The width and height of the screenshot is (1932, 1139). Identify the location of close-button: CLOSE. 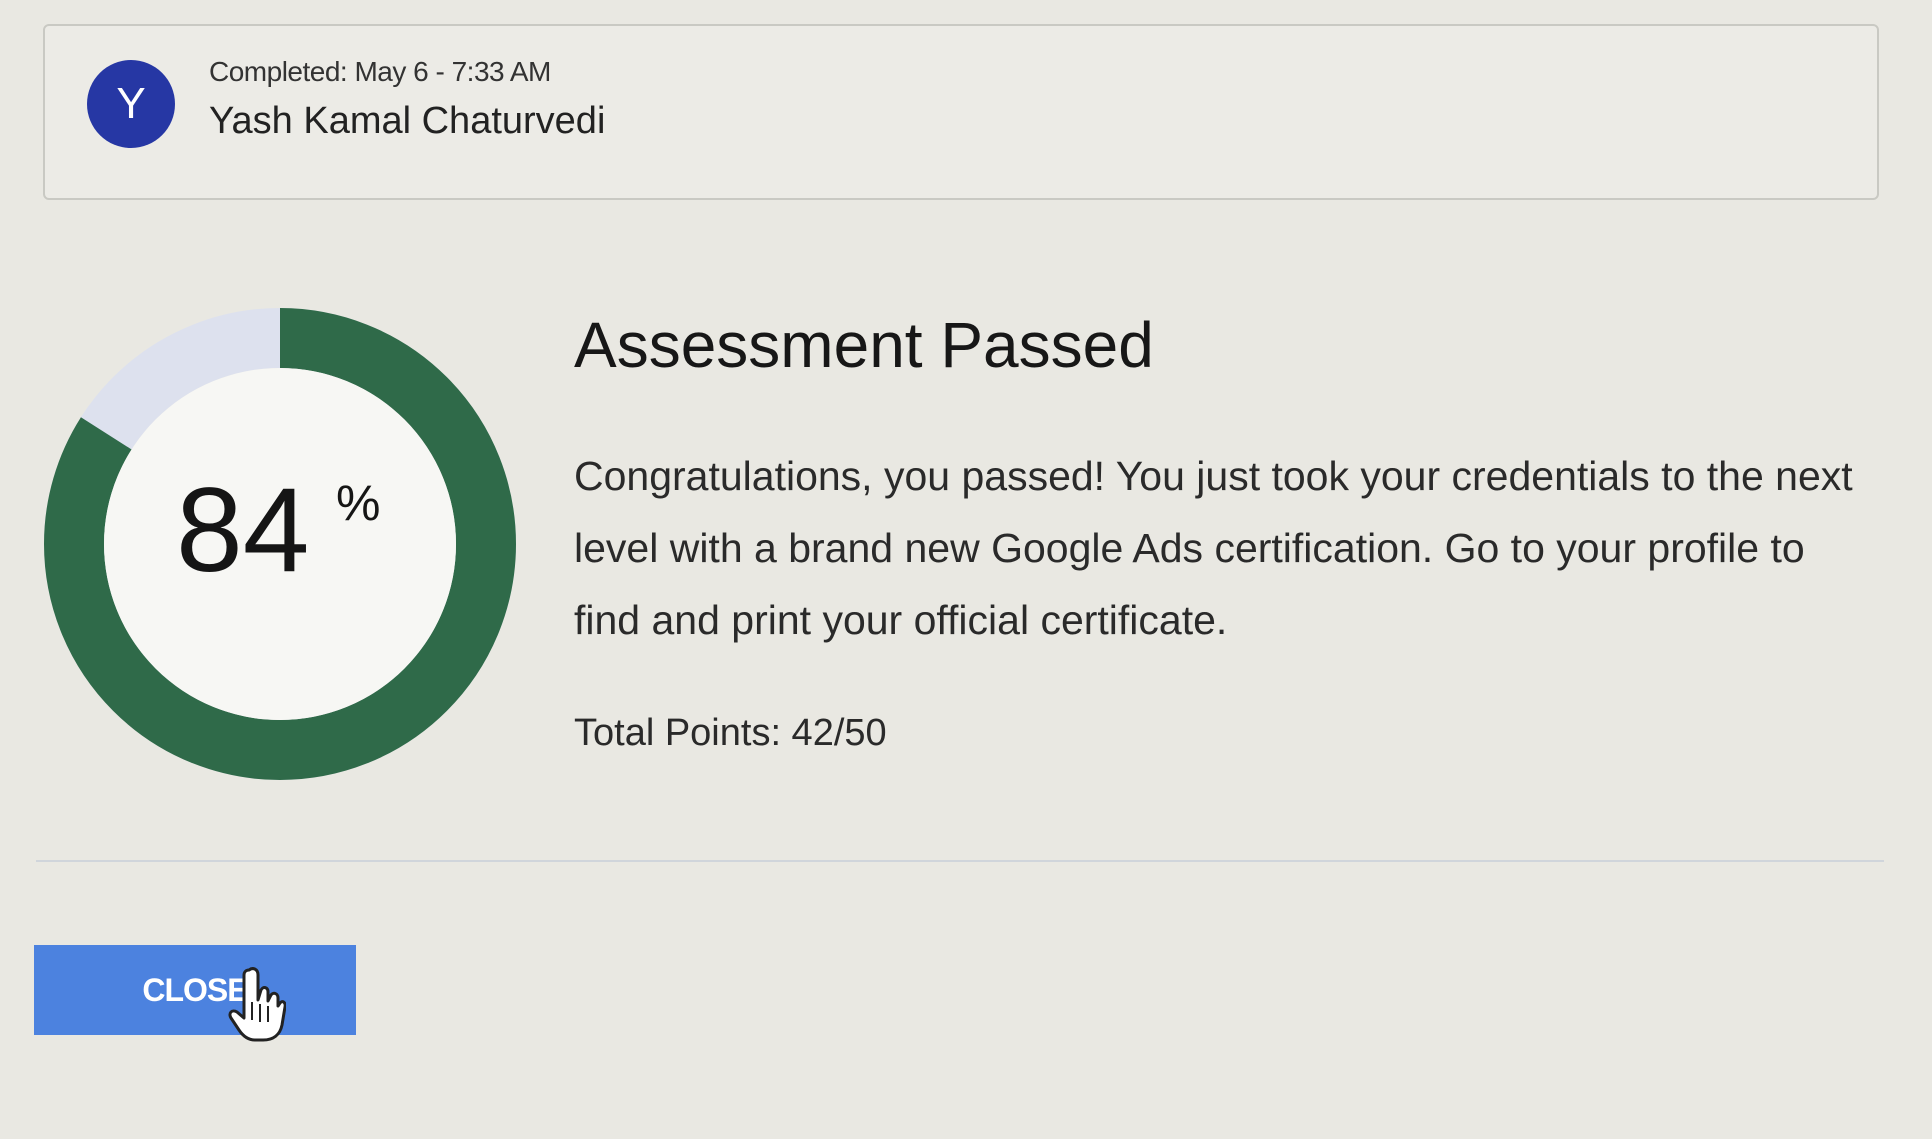
(195, 990).